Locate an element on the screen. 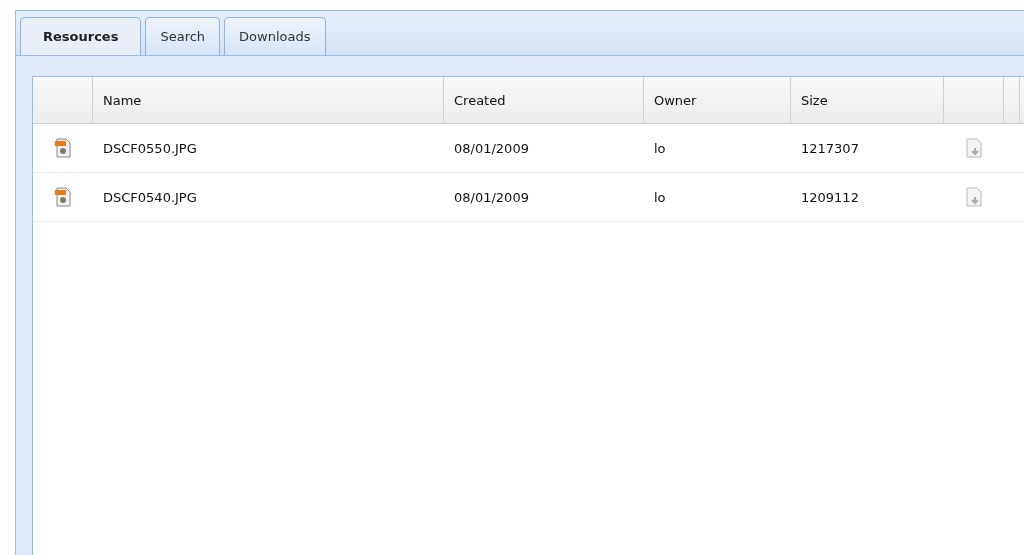 This screenshot has height=555, width=1024. table-cell-text: DSCF0550.JPG is located at coordinates (150, 148).